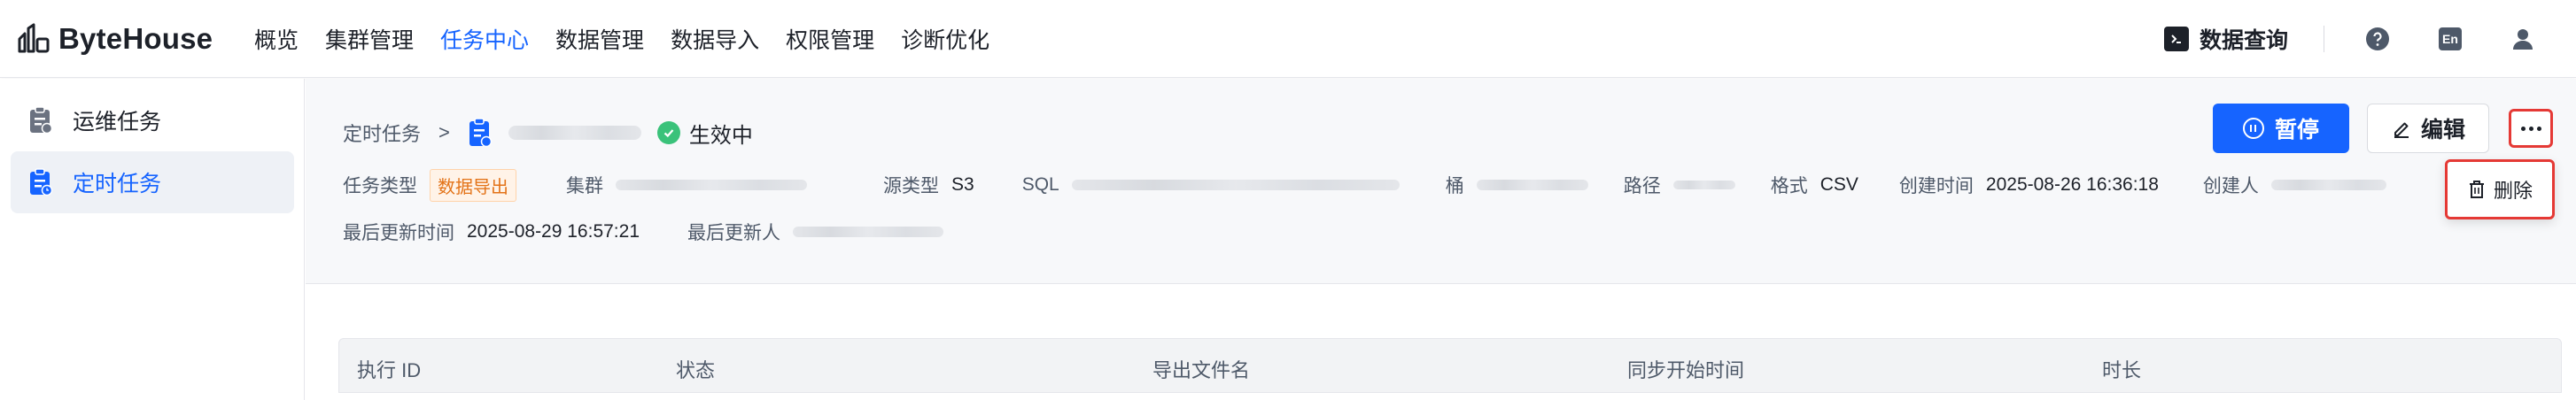 The image size is (2576, 400). I want to click on column-header-sync-start-time: 同步开始时间, so click(1685, 369).